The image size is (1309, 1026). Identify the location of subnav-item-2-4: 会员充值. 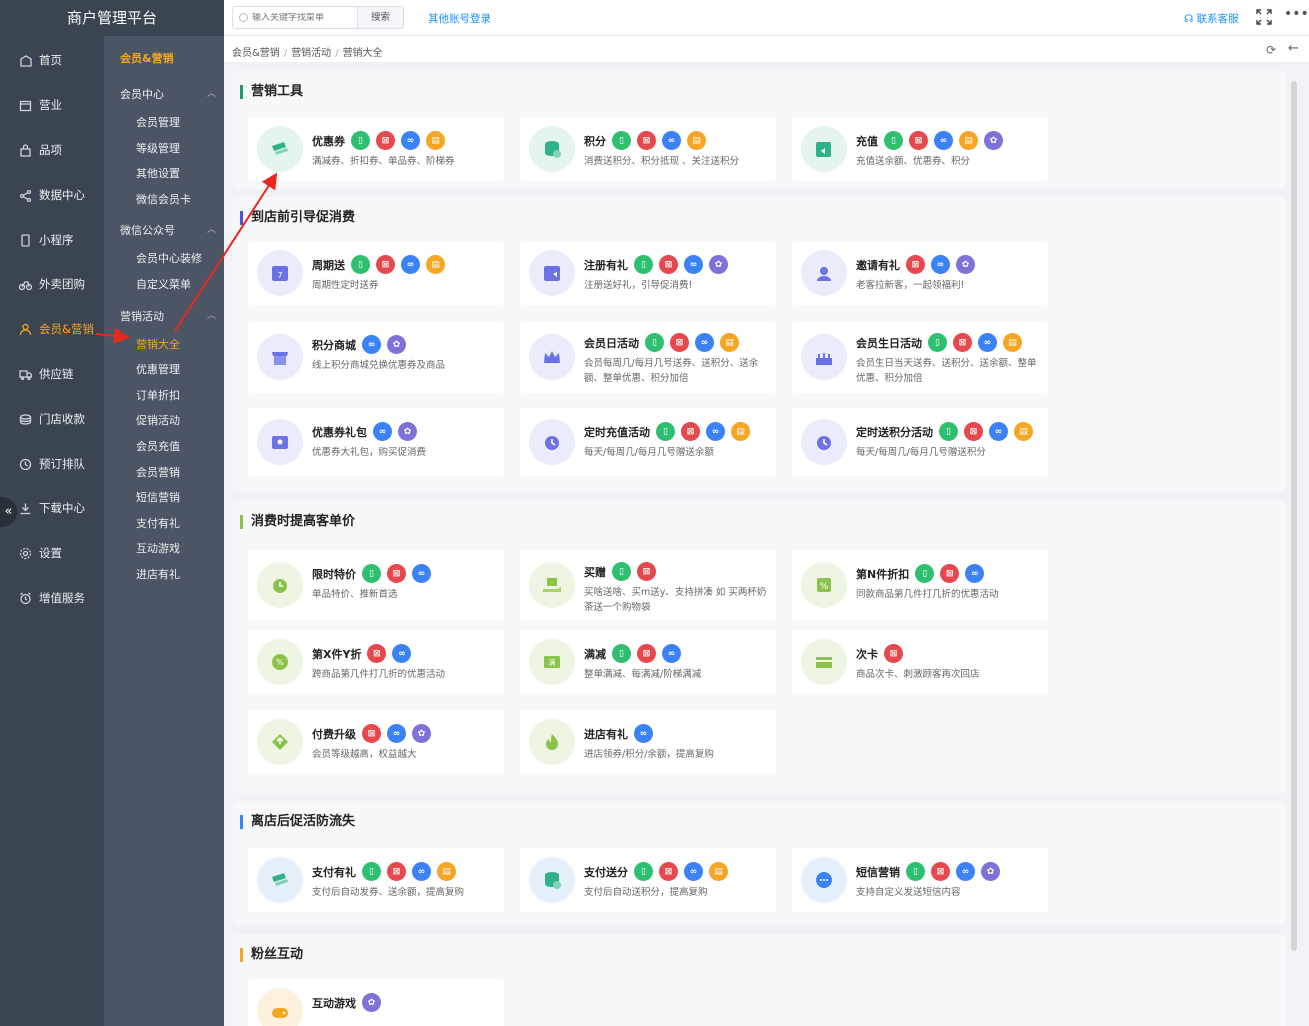
(158, 446).